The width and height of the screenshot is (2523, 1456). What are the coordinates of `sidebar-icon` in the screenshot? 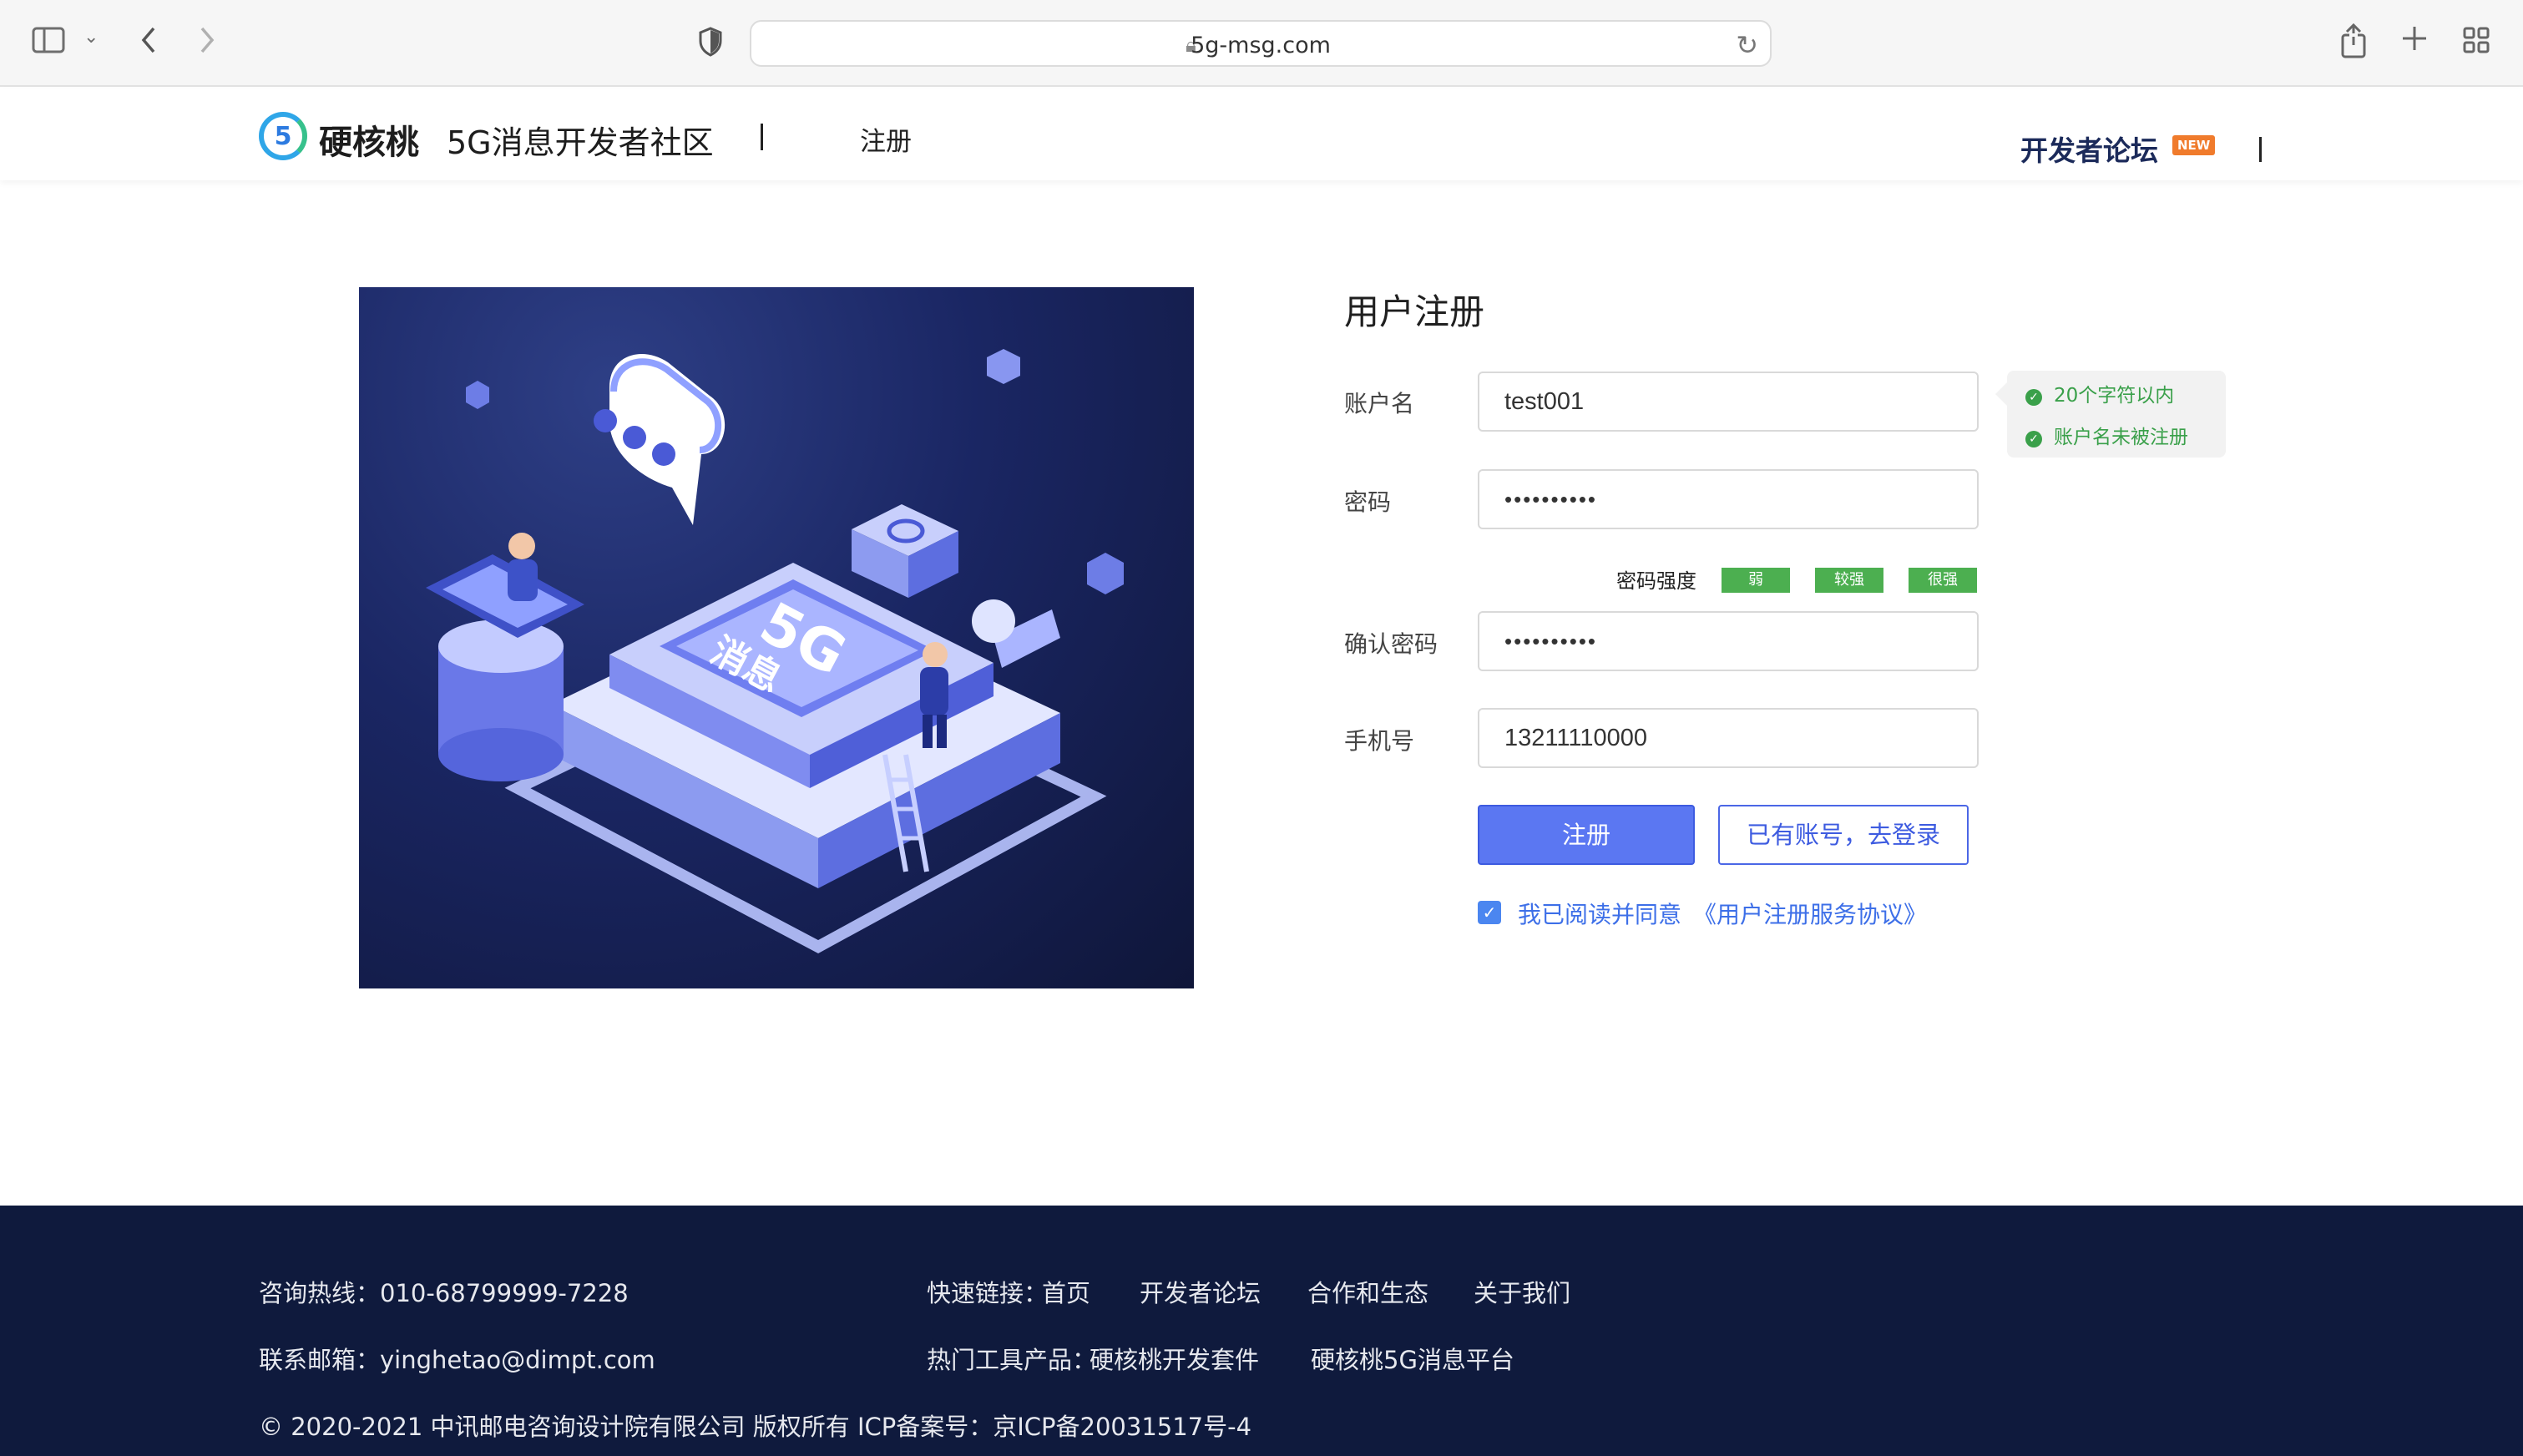 It's located at (48, 42).